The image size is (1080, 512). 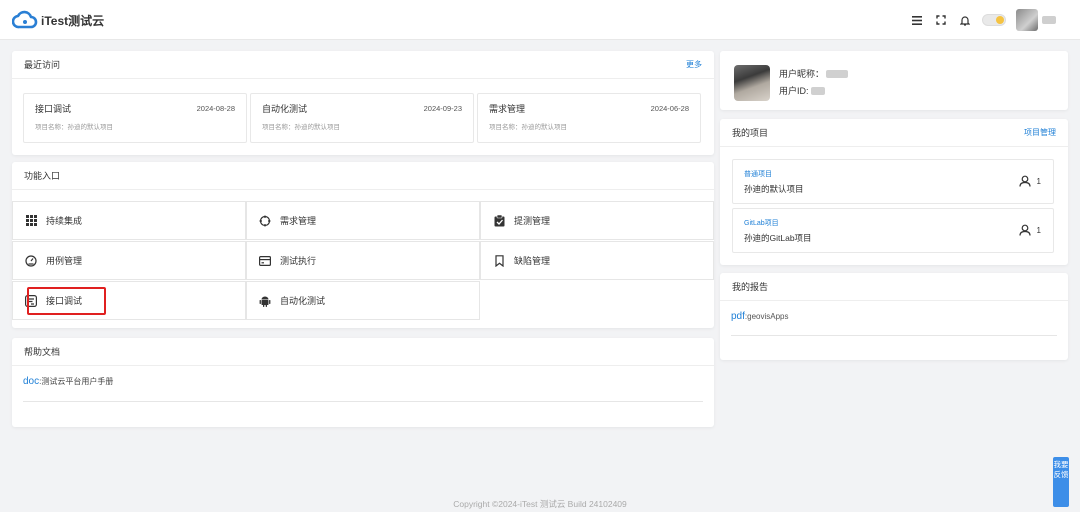 What do you see at coordinates (802, 74) in the screenshot?
I see `nickname-label: 用户昵称：` at bounding box center [802, 74].